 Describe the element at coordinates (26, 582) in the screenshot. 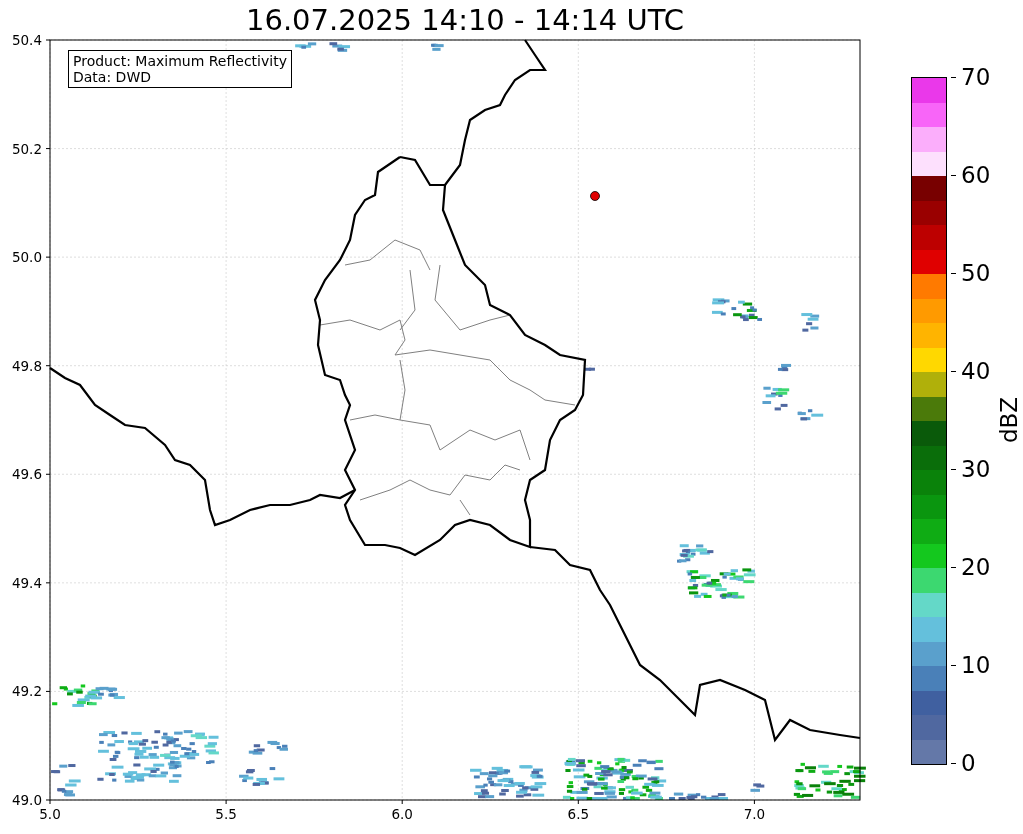

I see `axis-tick-label: 49.4` at that location.